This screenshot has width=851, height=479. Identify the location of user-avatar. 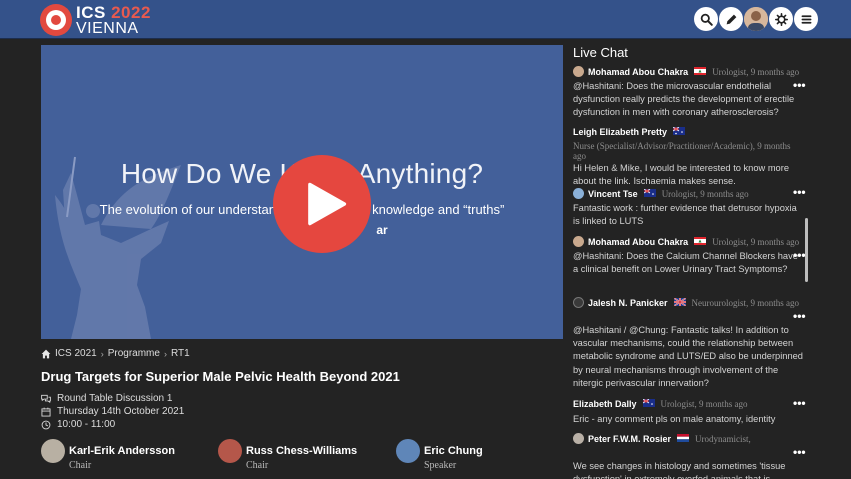
(756, 19).